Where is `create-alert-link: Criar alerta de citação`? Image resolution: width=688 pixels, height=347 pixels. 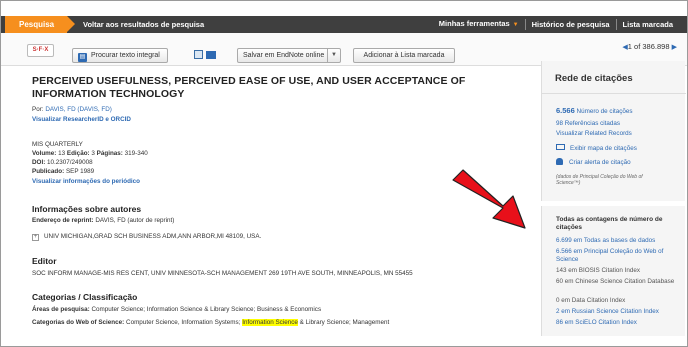
create-alert-link: Criar alerta de citação is located at coordinates (593, 162).